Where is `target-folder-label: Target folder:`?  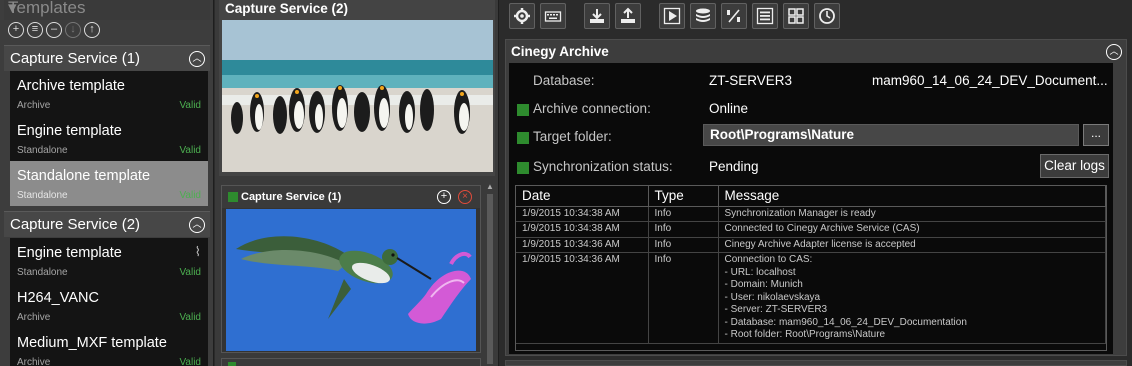 target-folder-label: Target folder: is located at coordinates (572, 136).